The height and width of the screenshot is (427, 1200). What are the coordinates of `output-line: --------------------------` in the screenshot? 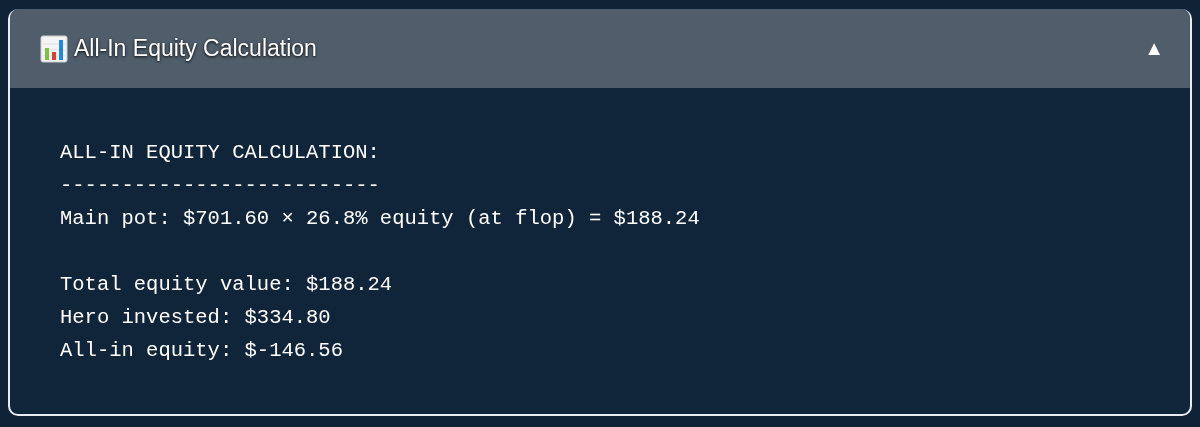 It's located at (220, 186).